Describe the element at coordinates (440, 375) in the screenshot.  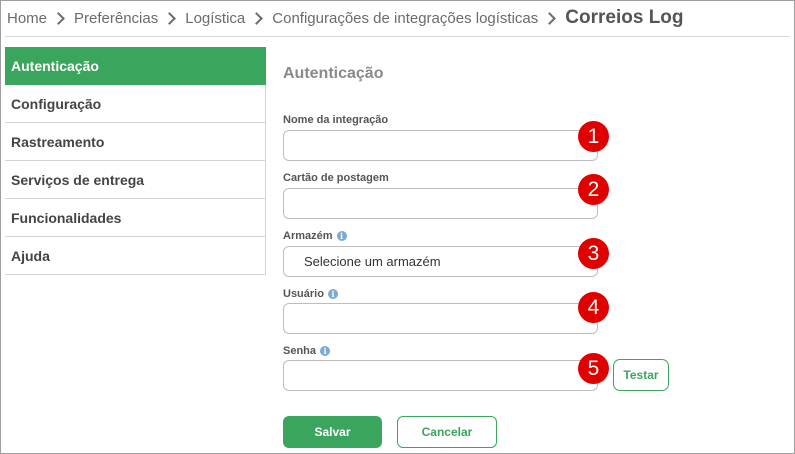
I see `password-input` at that location.